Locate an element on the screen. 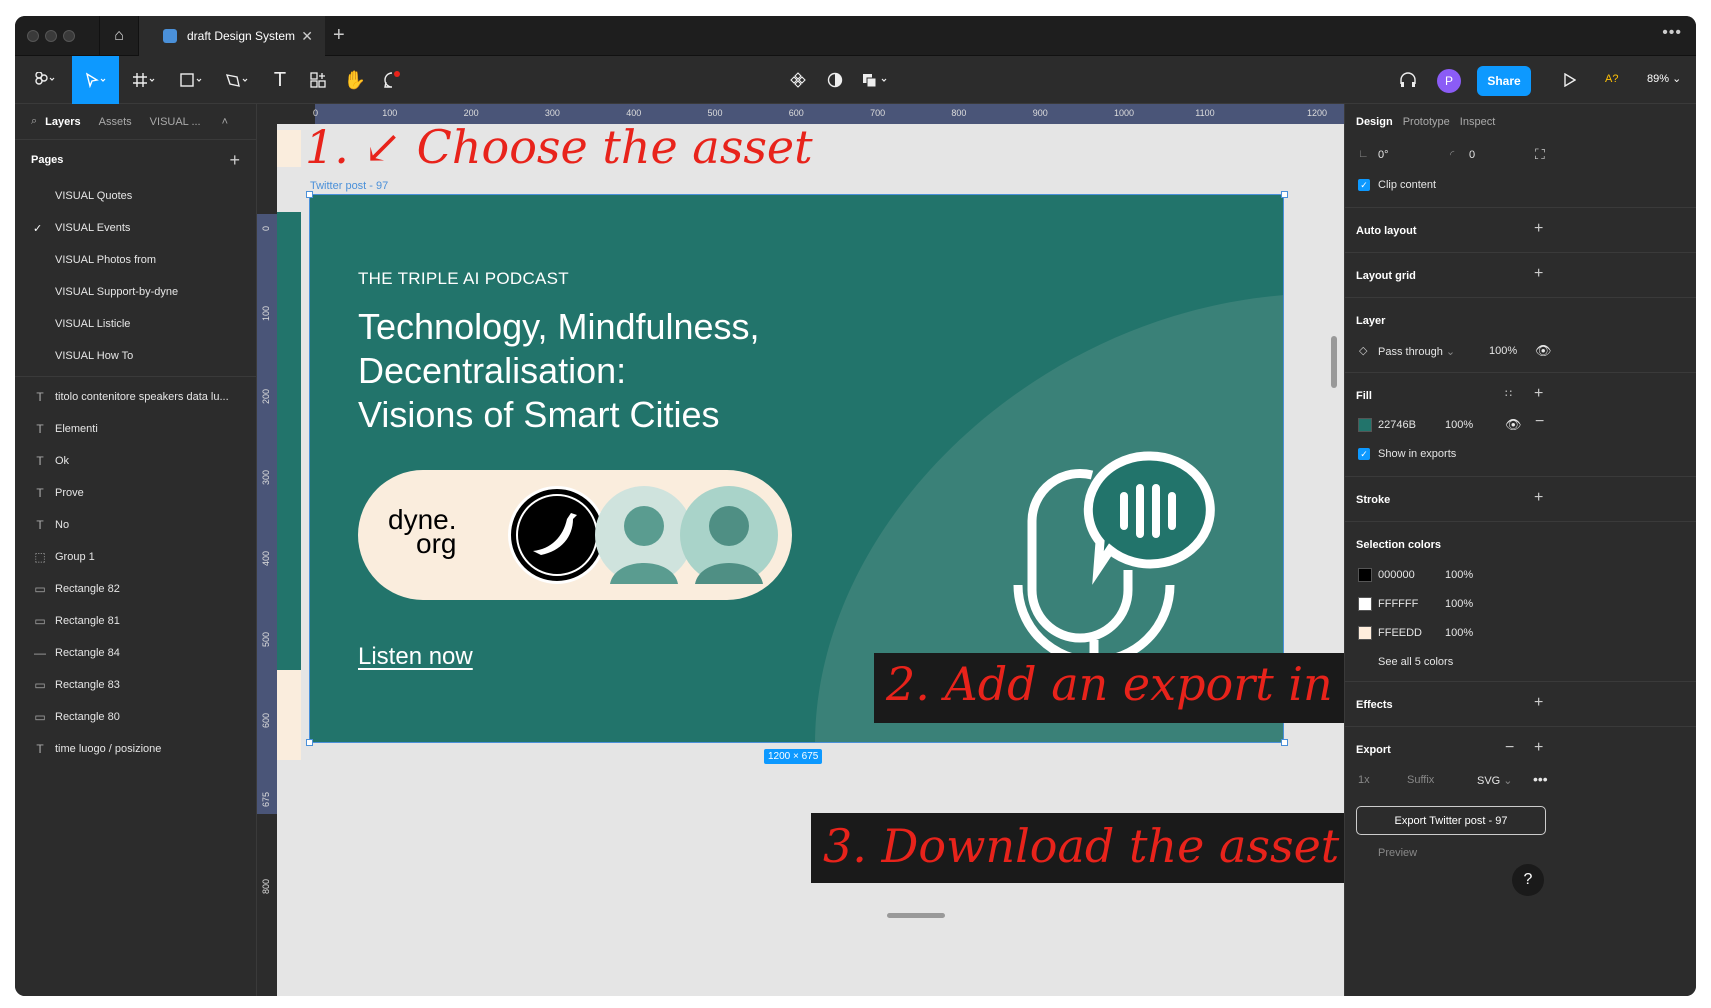  add-page-icon: + is located at coordinates (234, 160).